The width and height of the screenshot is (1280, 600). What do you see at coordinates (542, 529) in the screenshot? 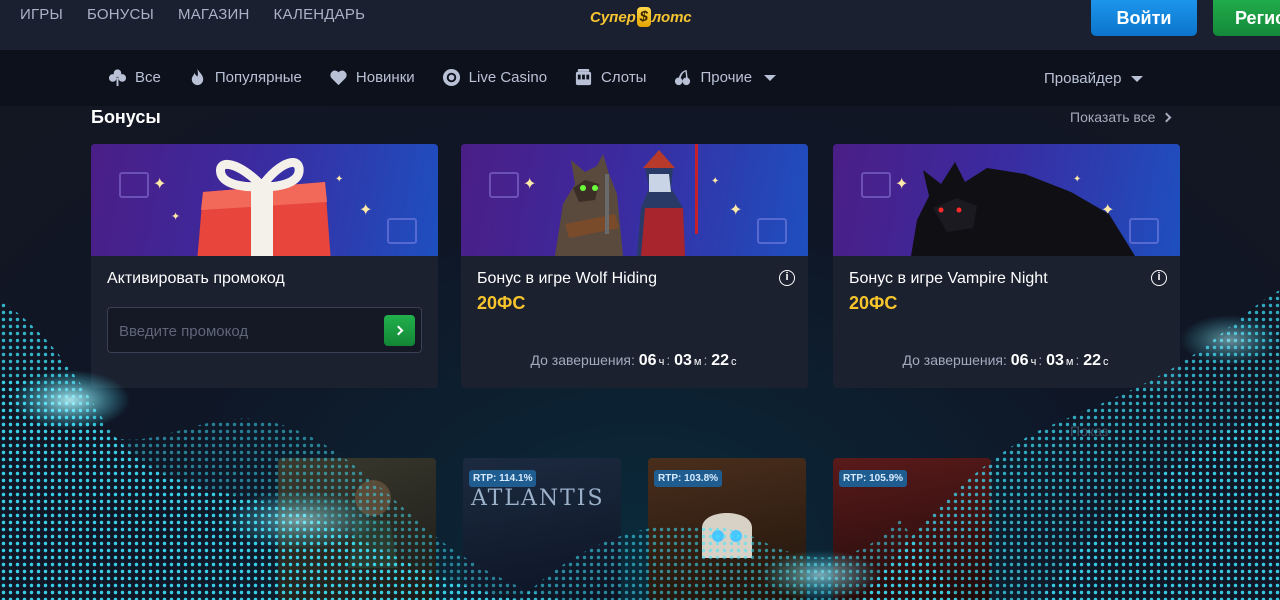
I see `game-tile-atlantis: RTP: 114.1% ATLANTIS` at bounding box center [542, 529].